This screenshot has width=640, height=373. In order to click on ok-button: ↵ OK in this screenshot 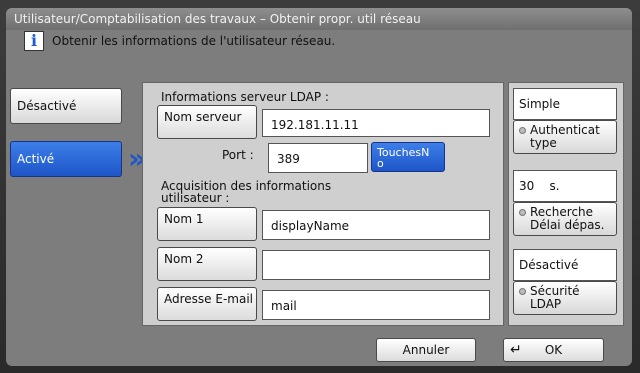, I will do `click(553, 350)`.